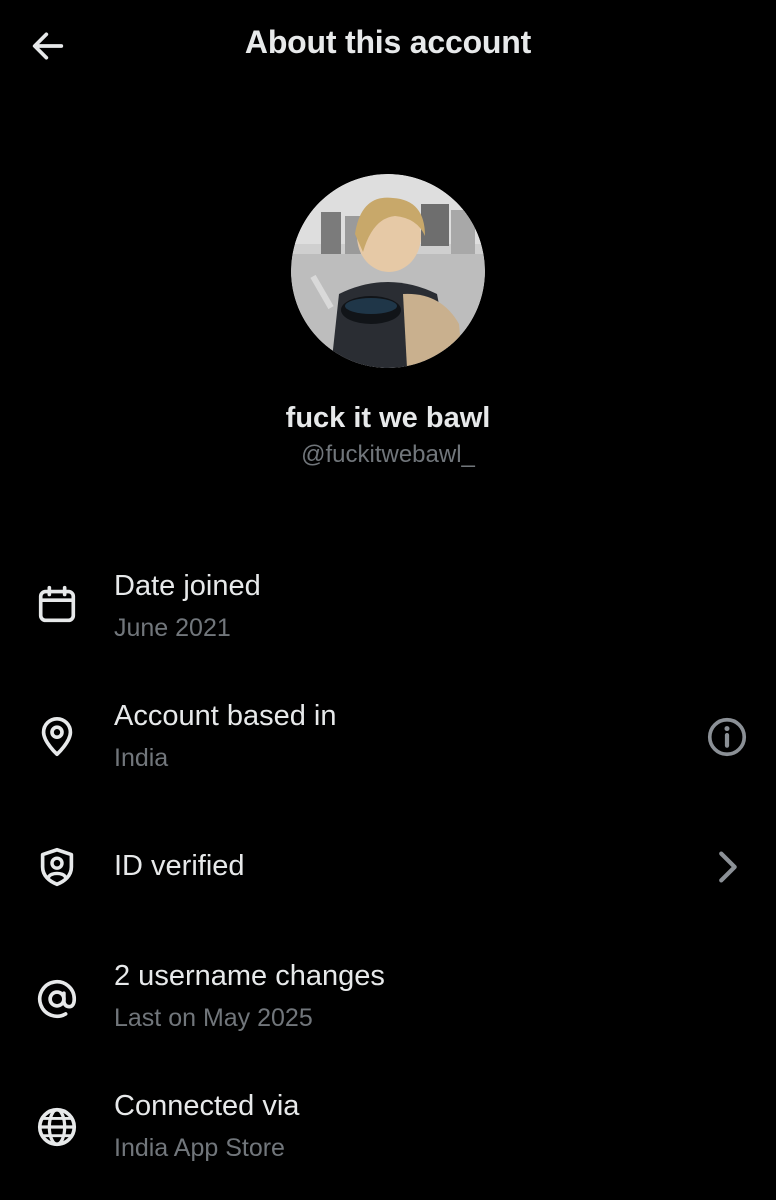 This screenshot has height=1200, width=776. Describe the element at coordinates (388, 1002) in the screenshot. I see `username-changes-row: 2 username changes Last on May 2025` at that location.